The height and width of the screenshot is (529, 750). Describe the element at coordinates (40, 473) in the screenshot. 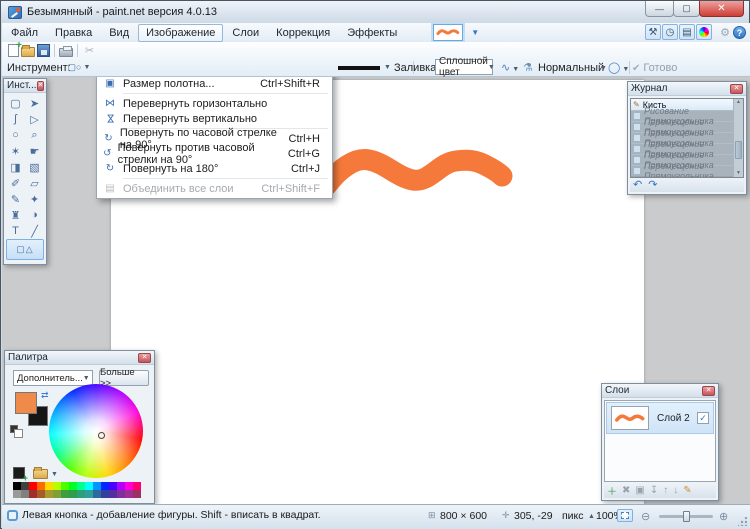

I see `palette-file-icon` at that location.